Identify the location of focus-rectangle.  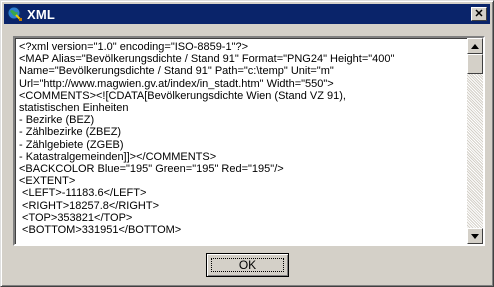
(247, 265).